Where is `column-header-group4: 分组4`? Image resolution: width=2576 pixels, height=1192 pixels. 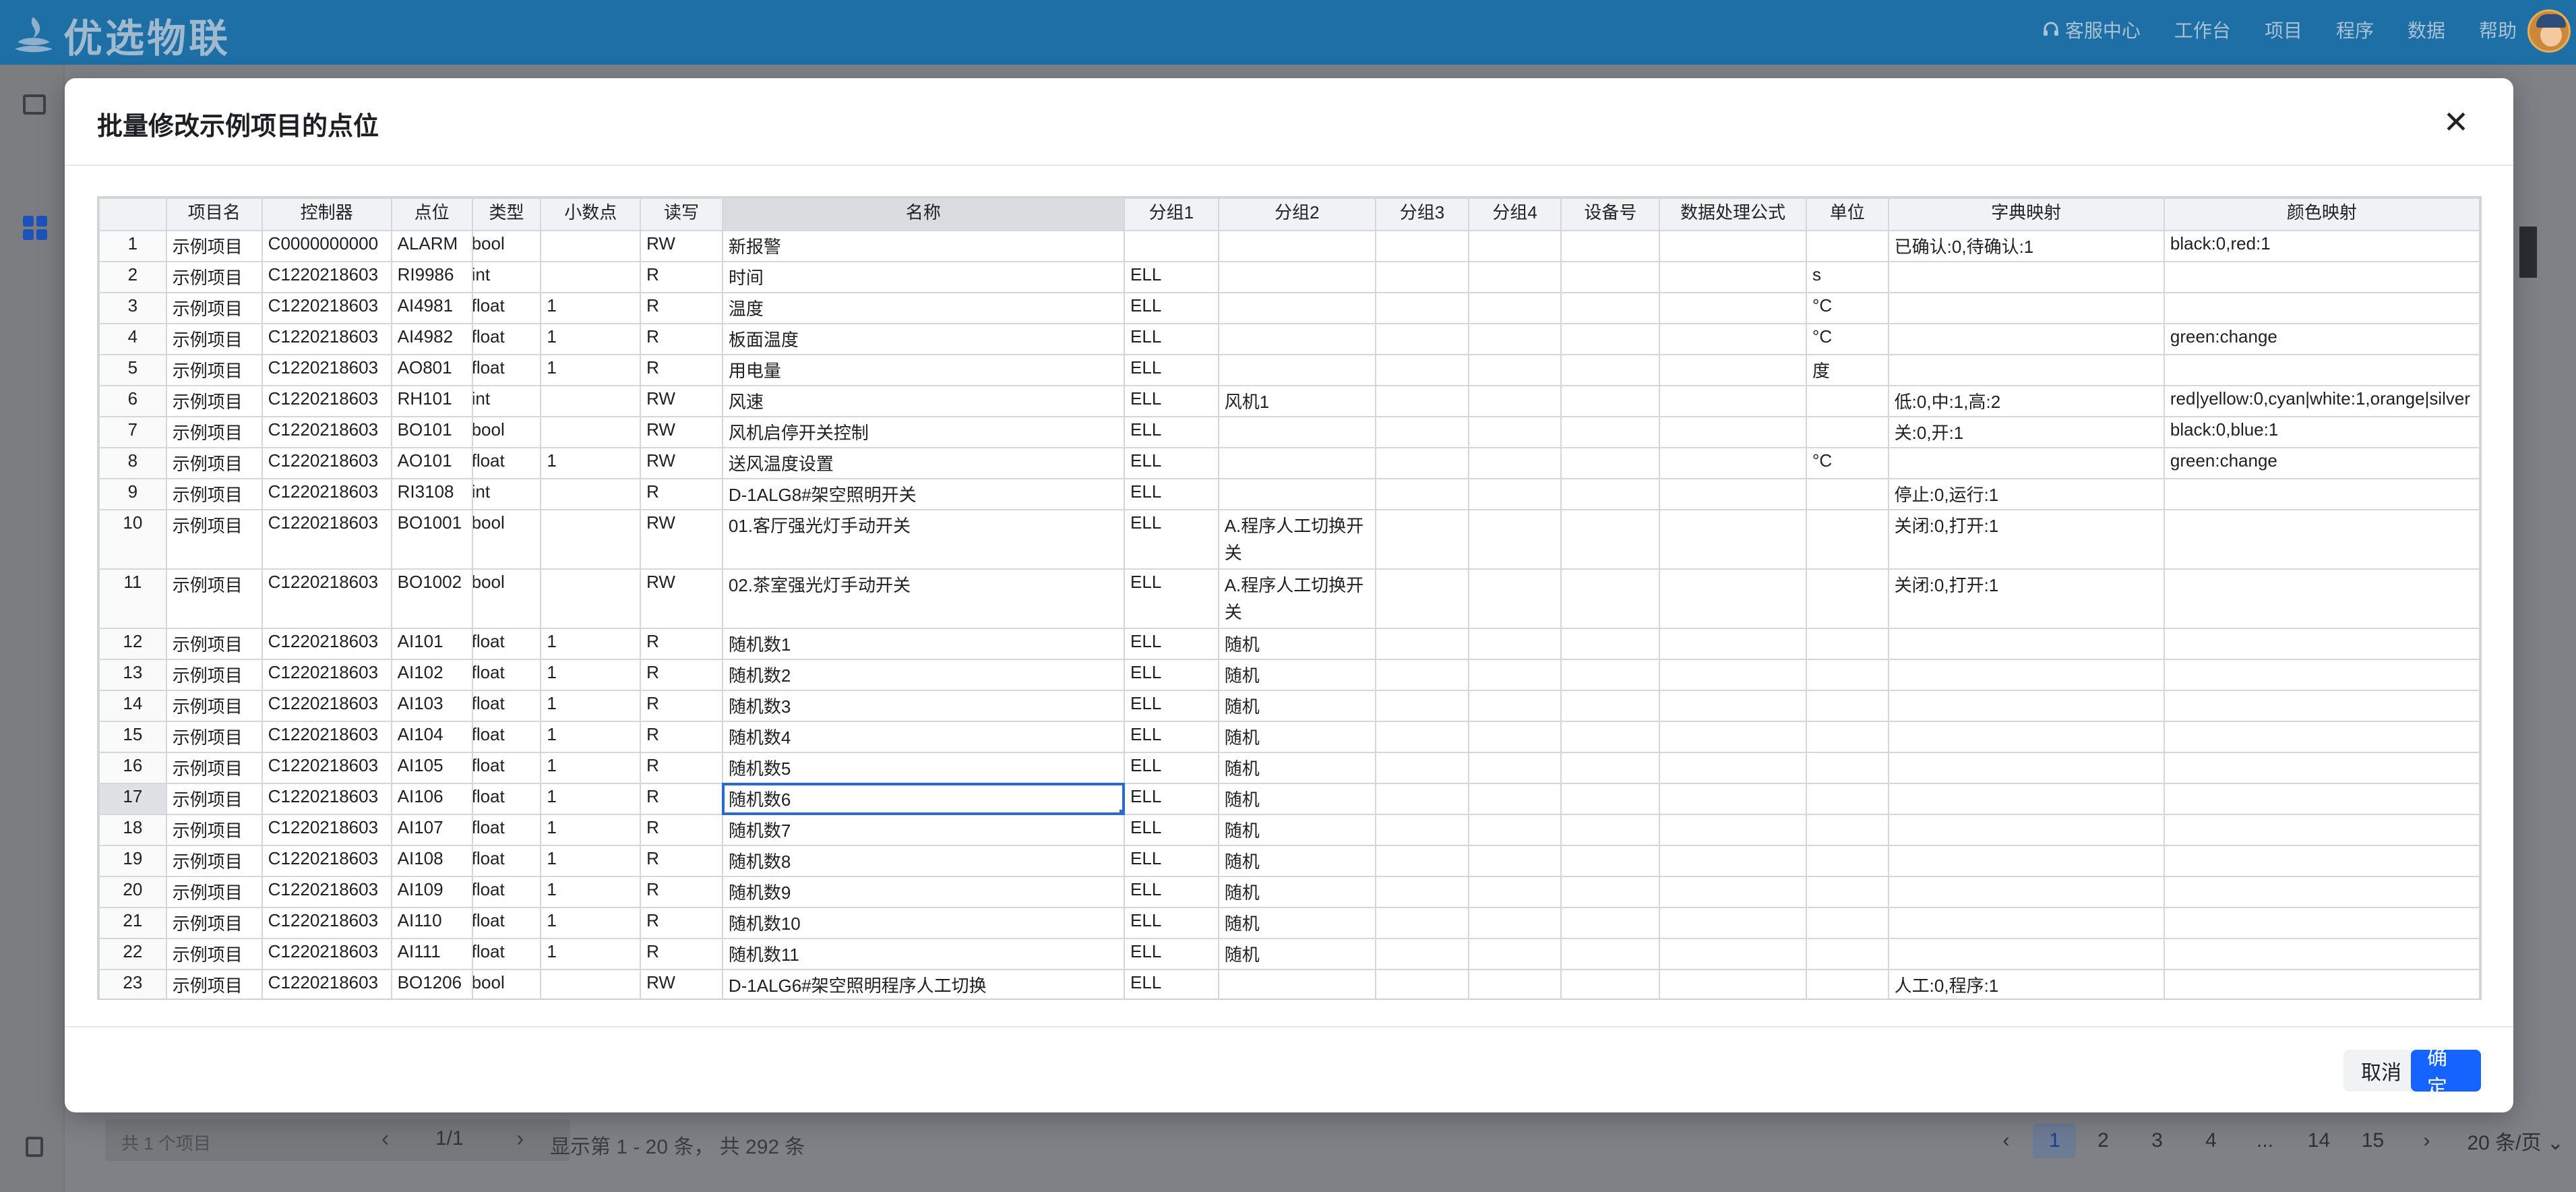
column-header-group4: 分组4 is located at coordinates (1515, 214).